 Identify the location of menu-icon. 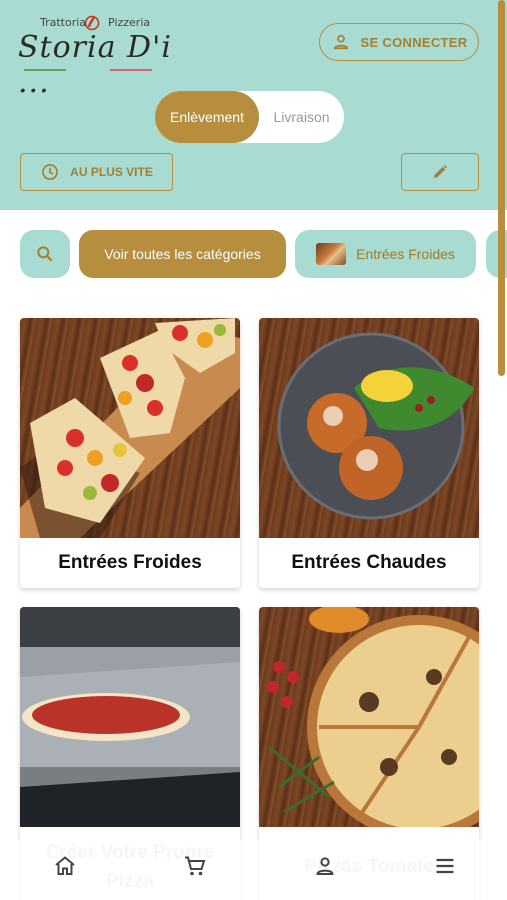
(445, 866).